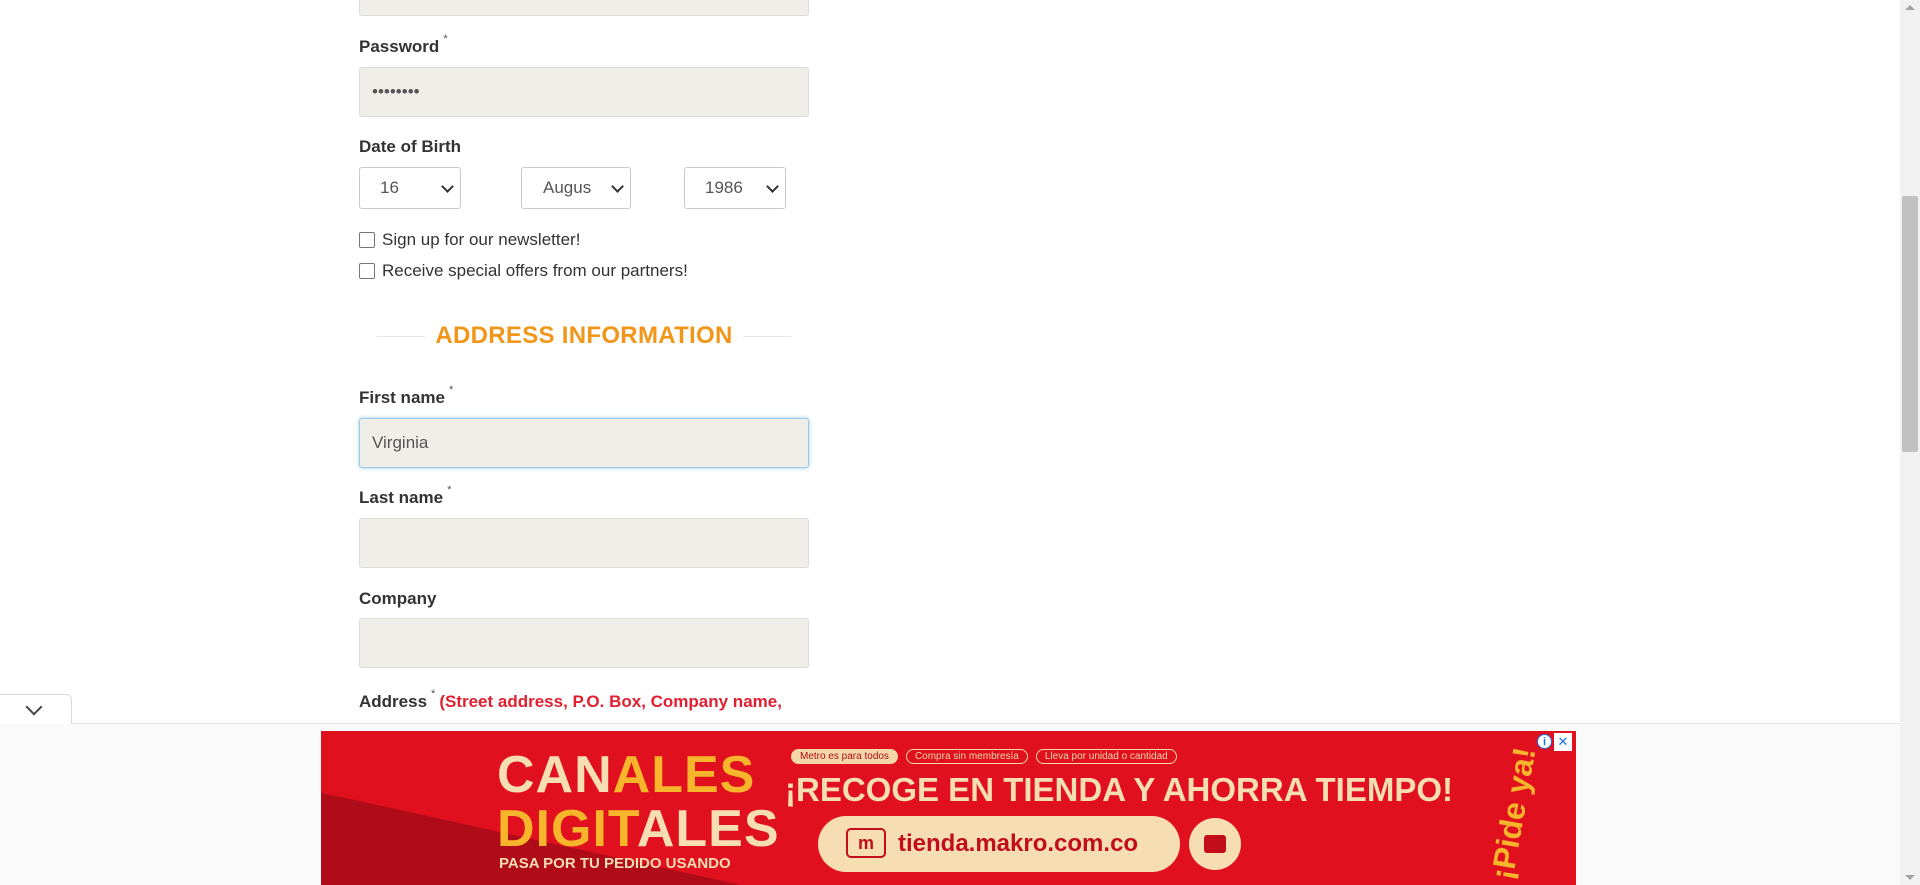 The width and height of the screenshot is (1920, 885). I want to click on dob-day-value: 16, so click(389, 187).